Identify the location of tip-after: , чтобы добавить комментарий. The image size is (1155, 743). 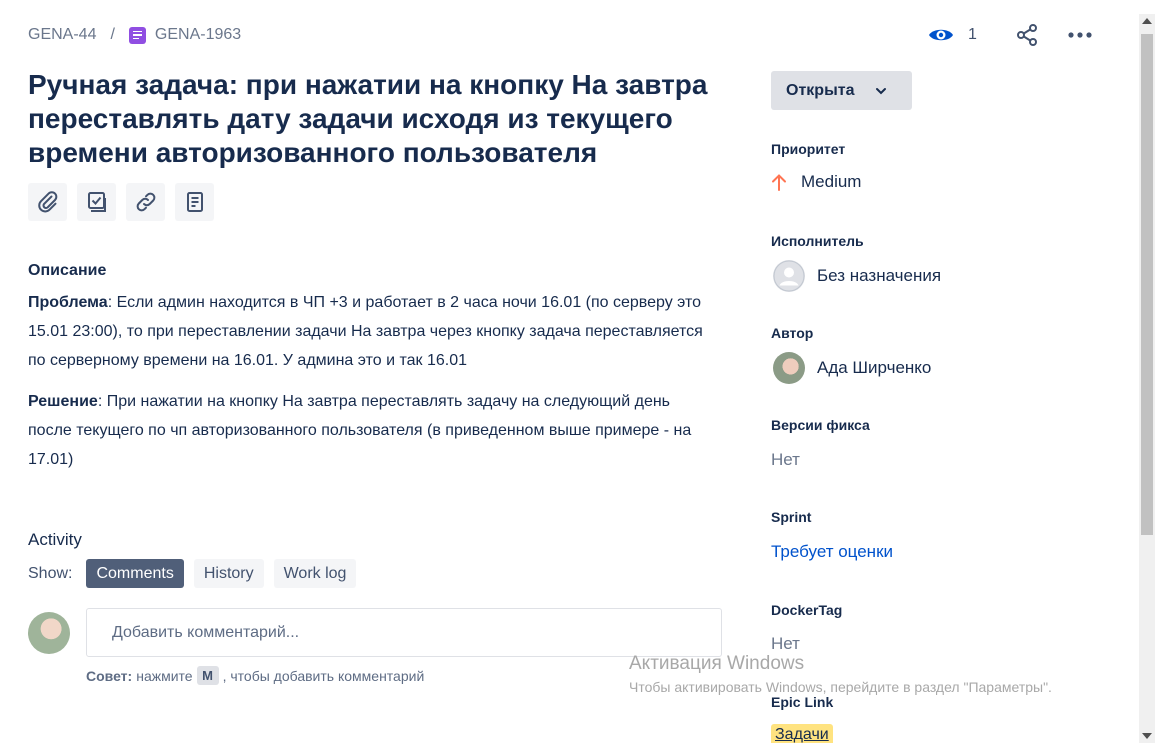
(323, 675).